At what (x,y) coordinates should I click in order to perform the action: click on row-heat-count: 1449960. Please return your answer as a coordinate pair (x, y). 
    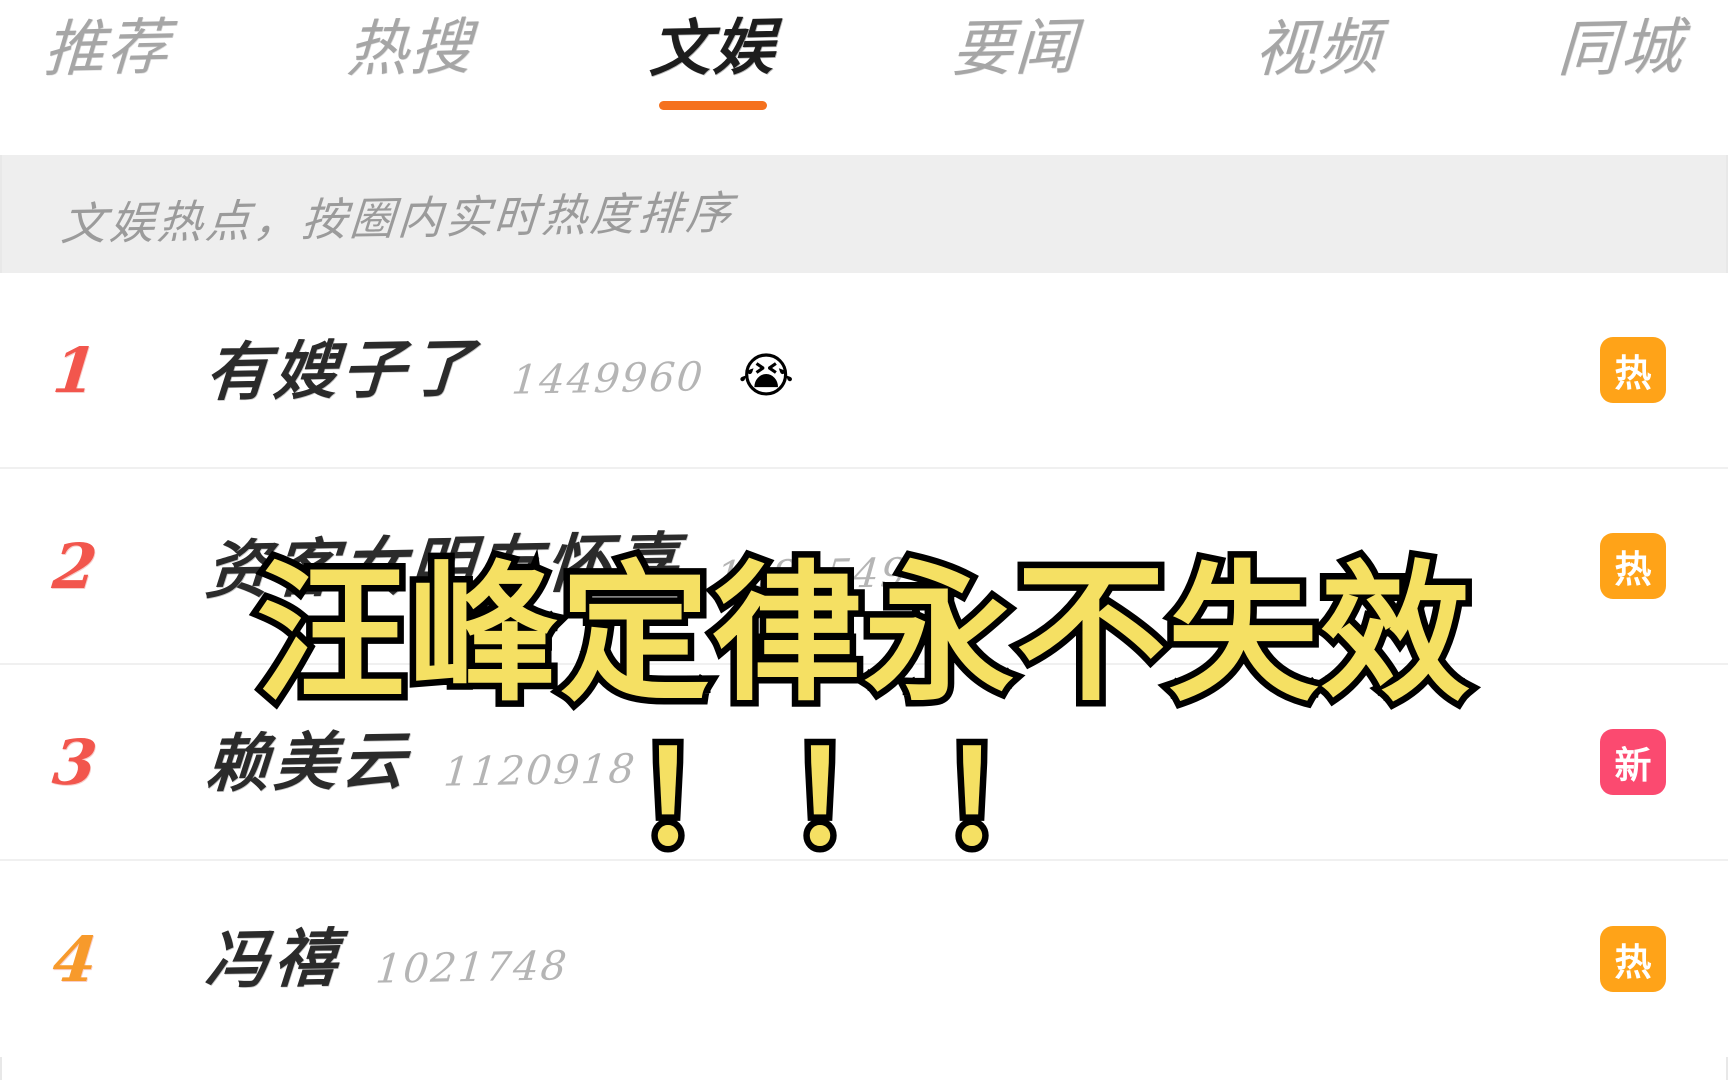
    Looking at the image, I should click on (608, 378).